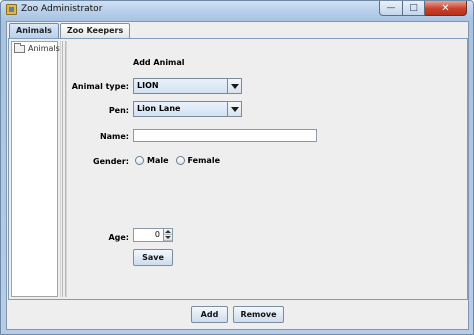  Describe the element at coordinates (159, 62) in the screenshot. I see `form-title: Add Animal` at that location.